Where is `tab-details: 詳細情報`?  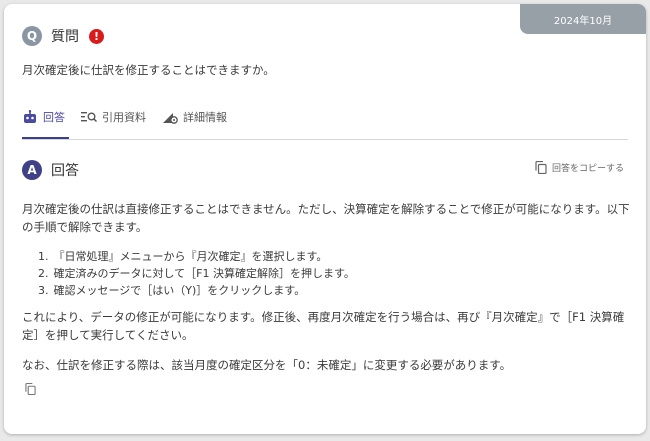 tab-details: 詳細情報 is located at coordinates (194, 124).